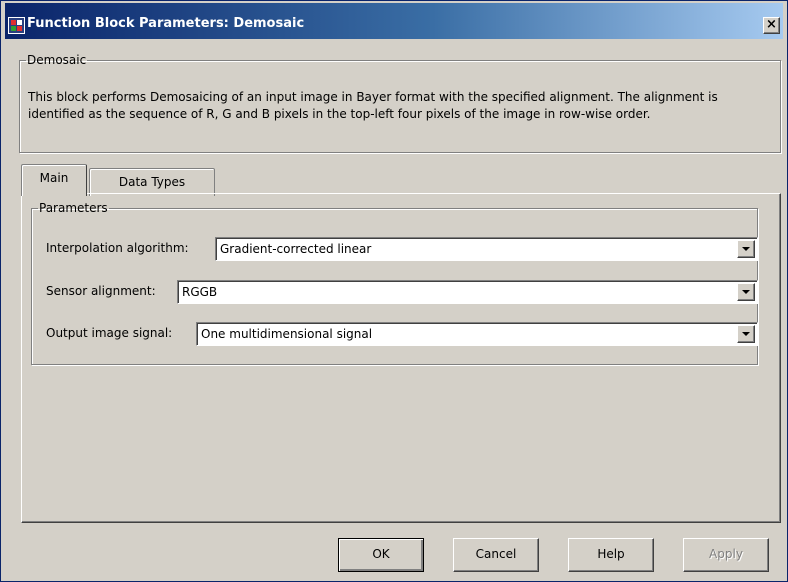 The height and width of the screenshot is (582, 788). Describe the element at coordinates (152, 182) in the screenshot. I see `tab-data-types: Data Types` at that location.